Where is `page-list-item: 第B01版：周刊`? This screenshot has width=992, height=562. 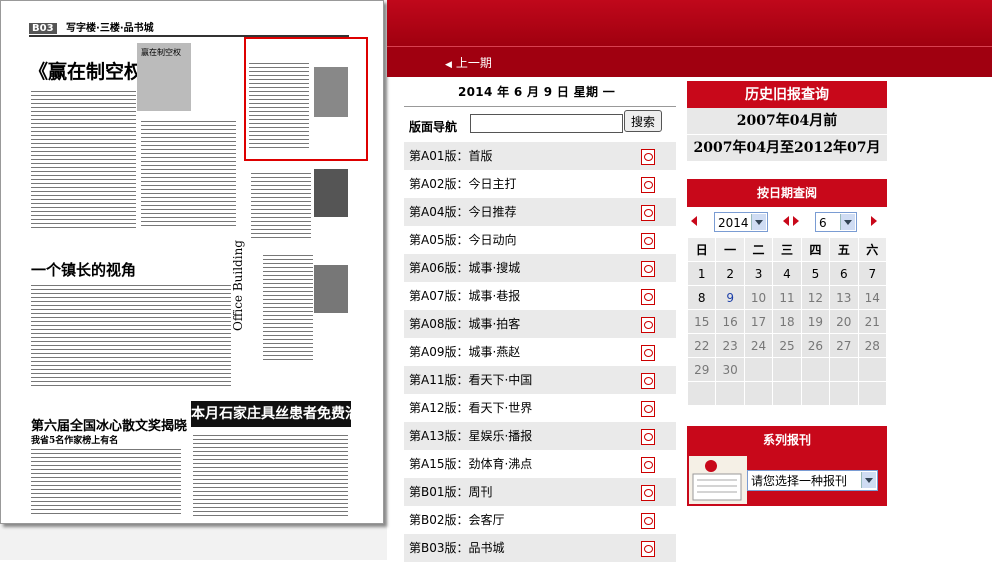
page-list-item: 第B01版：周刊 is located at coordinates (540, 492).